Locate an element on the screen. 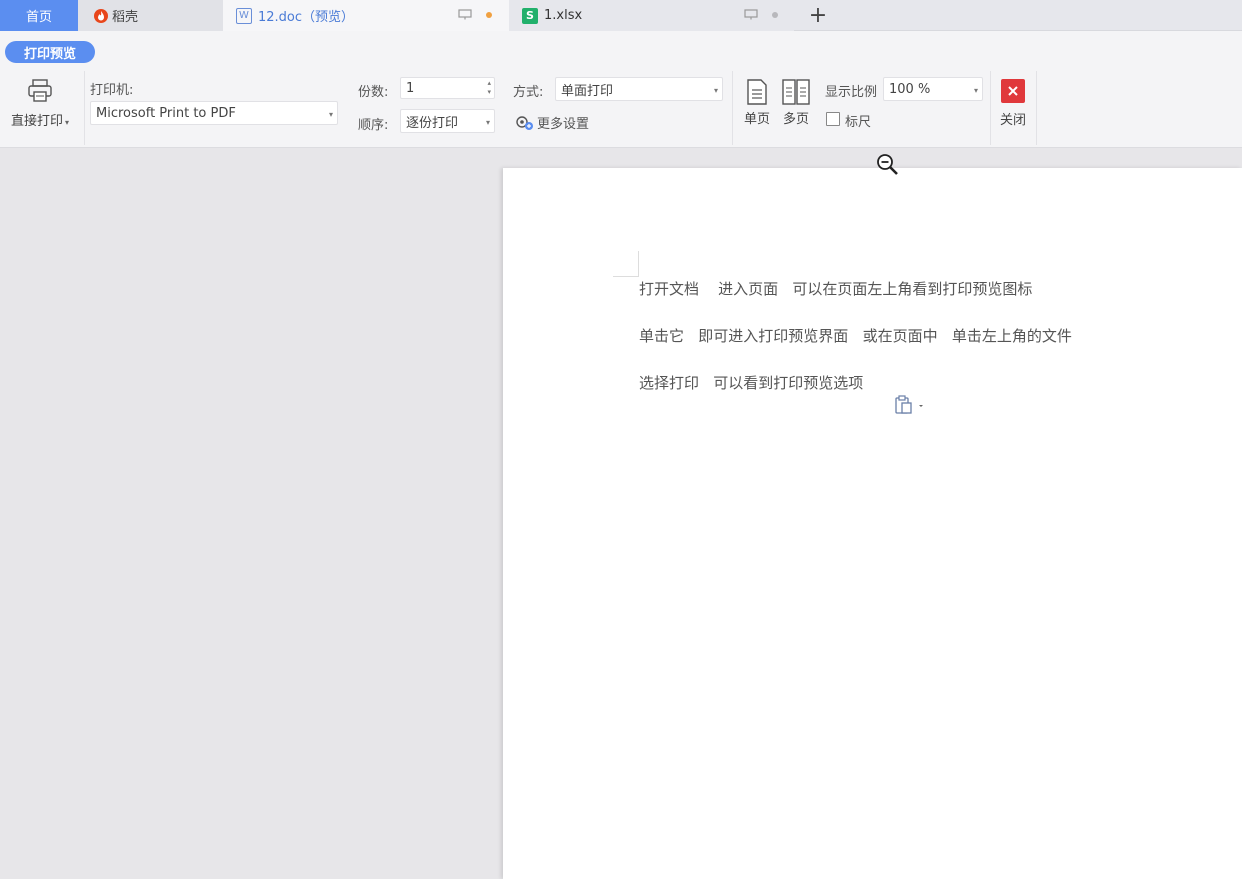 This screenshot has height=879, width=1242. method-value: 单面打印 is located at coordinates (587, 91).